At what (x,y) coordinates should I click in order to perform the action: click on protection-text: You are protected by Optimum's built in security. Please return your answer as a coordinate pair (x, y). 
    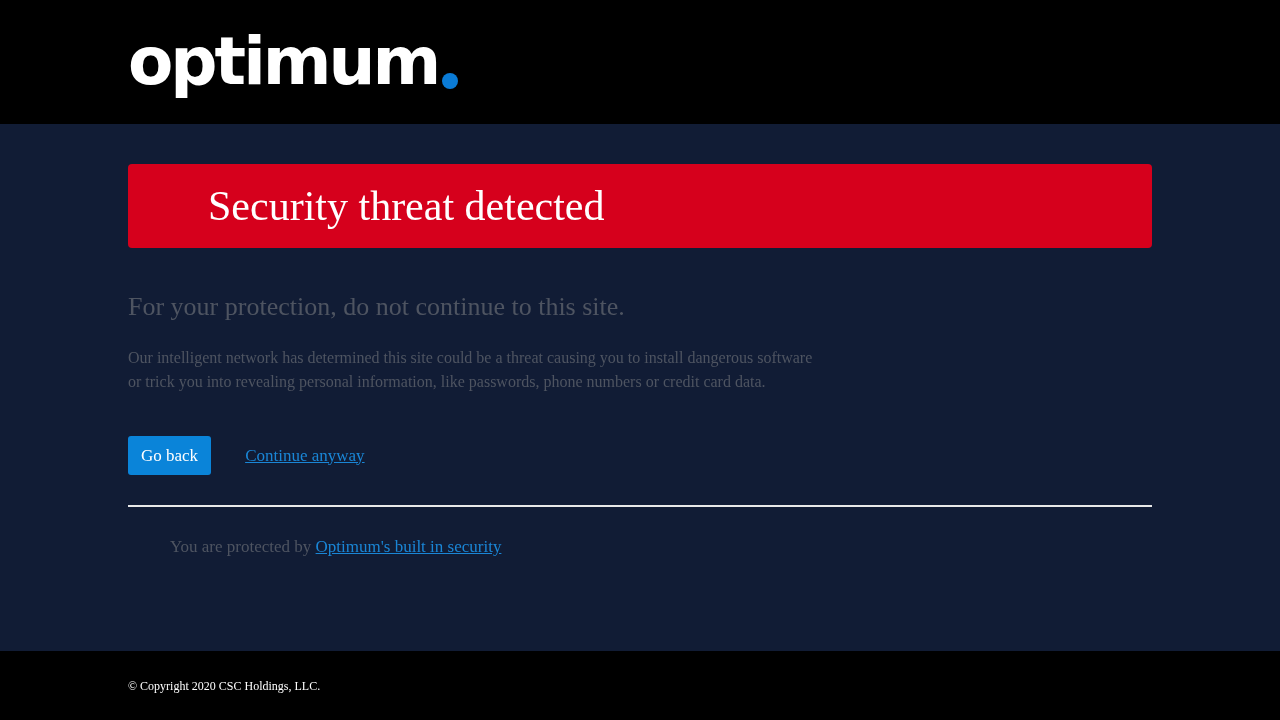
    Looking at the image, I should click on (336, 547).